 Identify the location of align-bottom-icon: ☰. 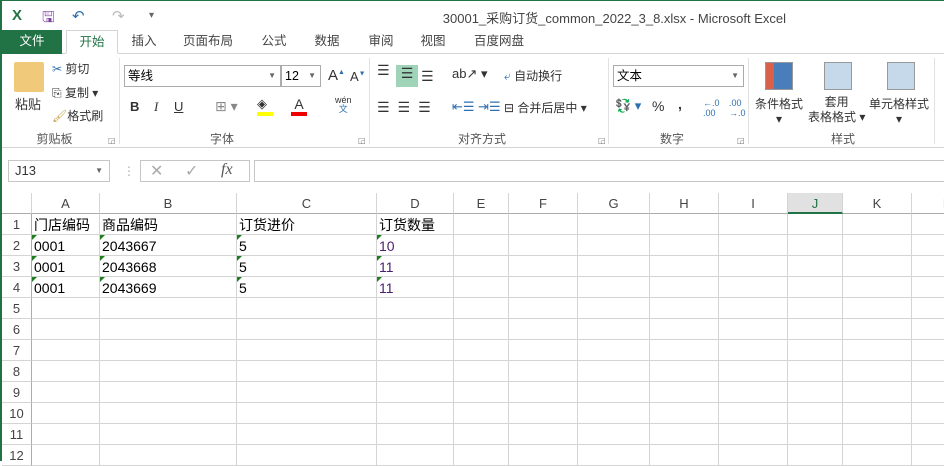
(427, 76).